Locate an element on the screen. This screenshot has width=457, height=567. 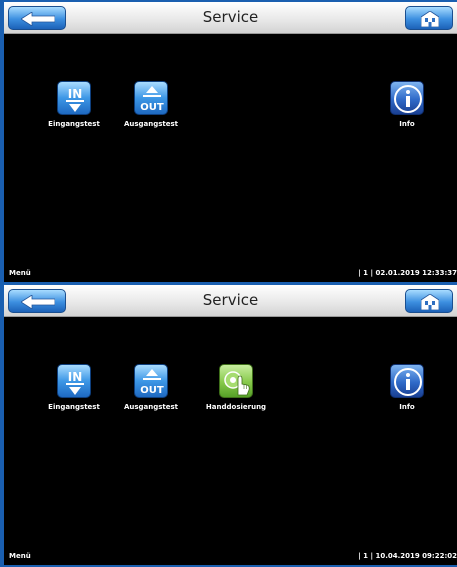
tile-handdosierung: Handdosierung is located at coordinates (236, 387).